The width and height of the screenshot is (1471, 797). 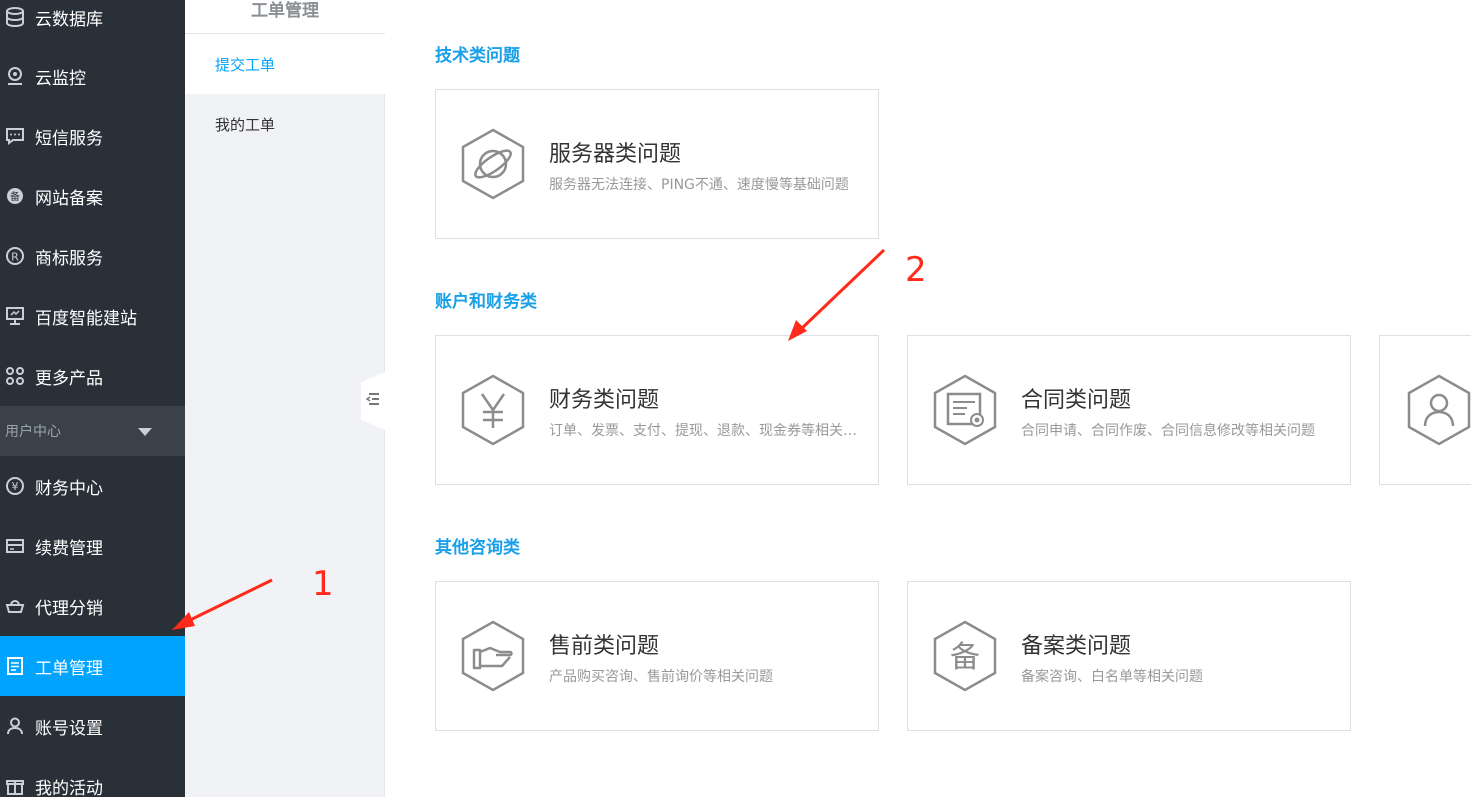 I want to click on record-badge-icon: 备, so click(x=15, y=196).